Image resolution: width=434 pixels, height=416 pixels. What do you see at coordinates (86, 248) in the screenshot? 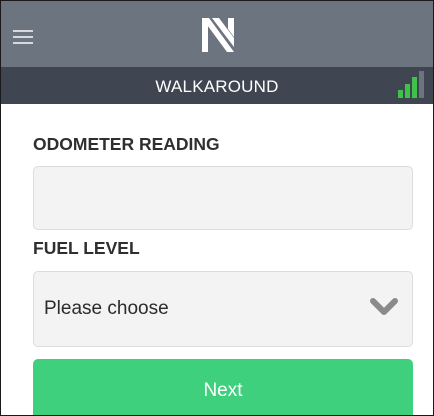
I see `fuel-level-label: FUEL LEVEL` at bounding box center [86, 248].